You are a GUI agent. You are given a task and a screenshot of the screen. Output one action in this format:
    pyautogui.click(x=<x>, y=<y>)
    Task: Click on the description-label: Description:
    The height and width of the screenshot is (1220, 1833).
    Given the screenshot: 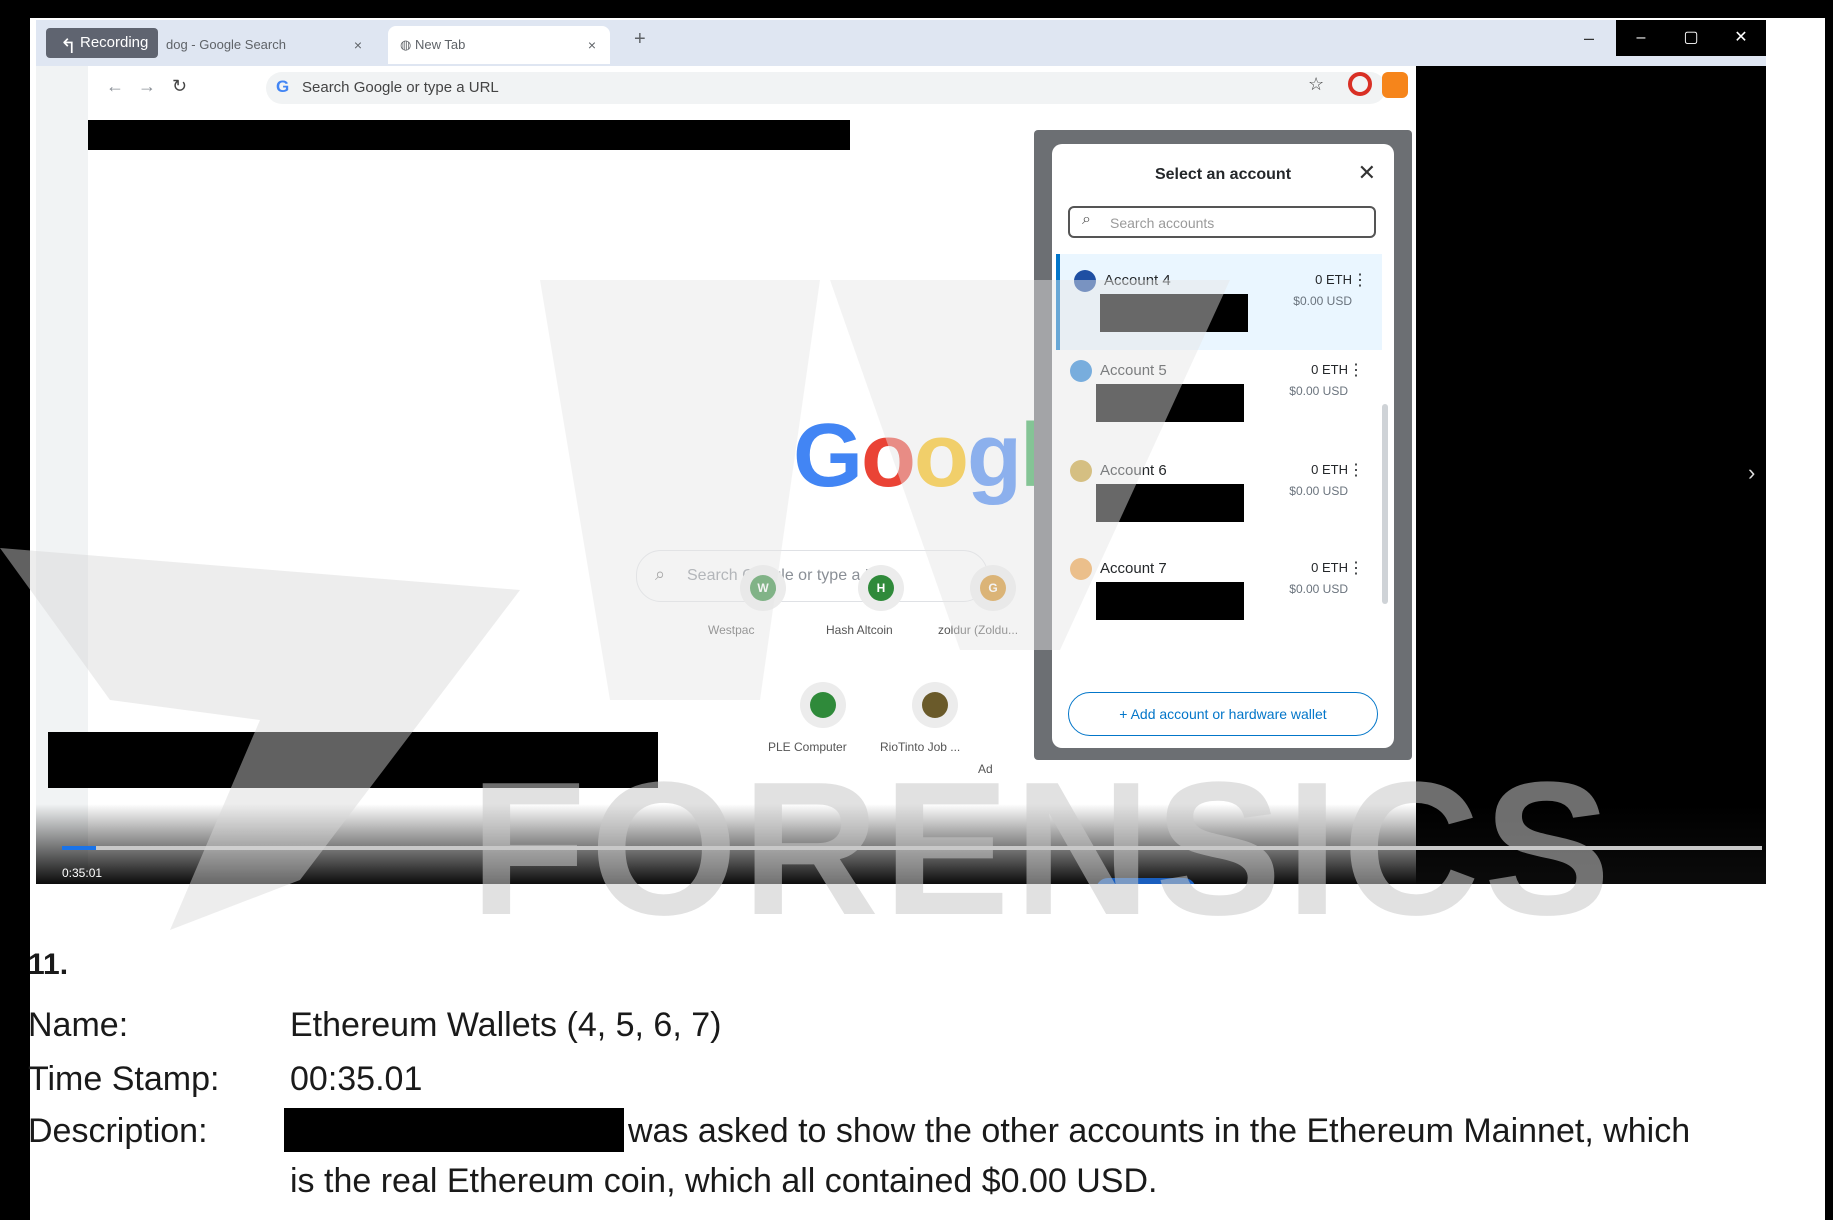 What is the action you would take?
    pyautogui.click(x=118, y=1131)
    